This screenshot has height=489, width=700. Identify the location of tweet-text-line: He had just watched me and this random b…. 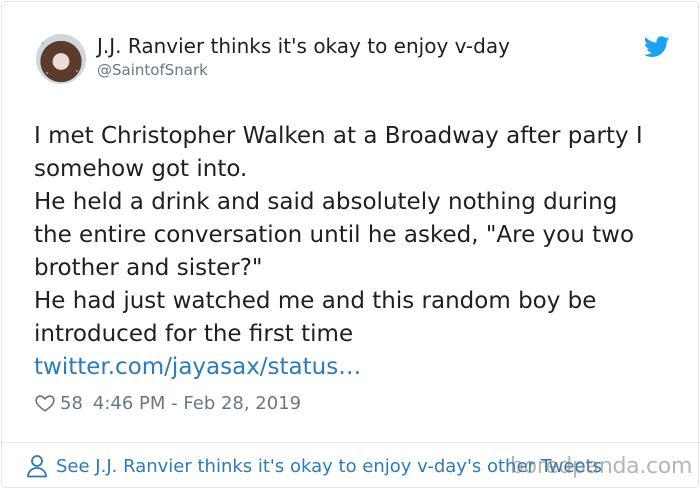
(315, 301).